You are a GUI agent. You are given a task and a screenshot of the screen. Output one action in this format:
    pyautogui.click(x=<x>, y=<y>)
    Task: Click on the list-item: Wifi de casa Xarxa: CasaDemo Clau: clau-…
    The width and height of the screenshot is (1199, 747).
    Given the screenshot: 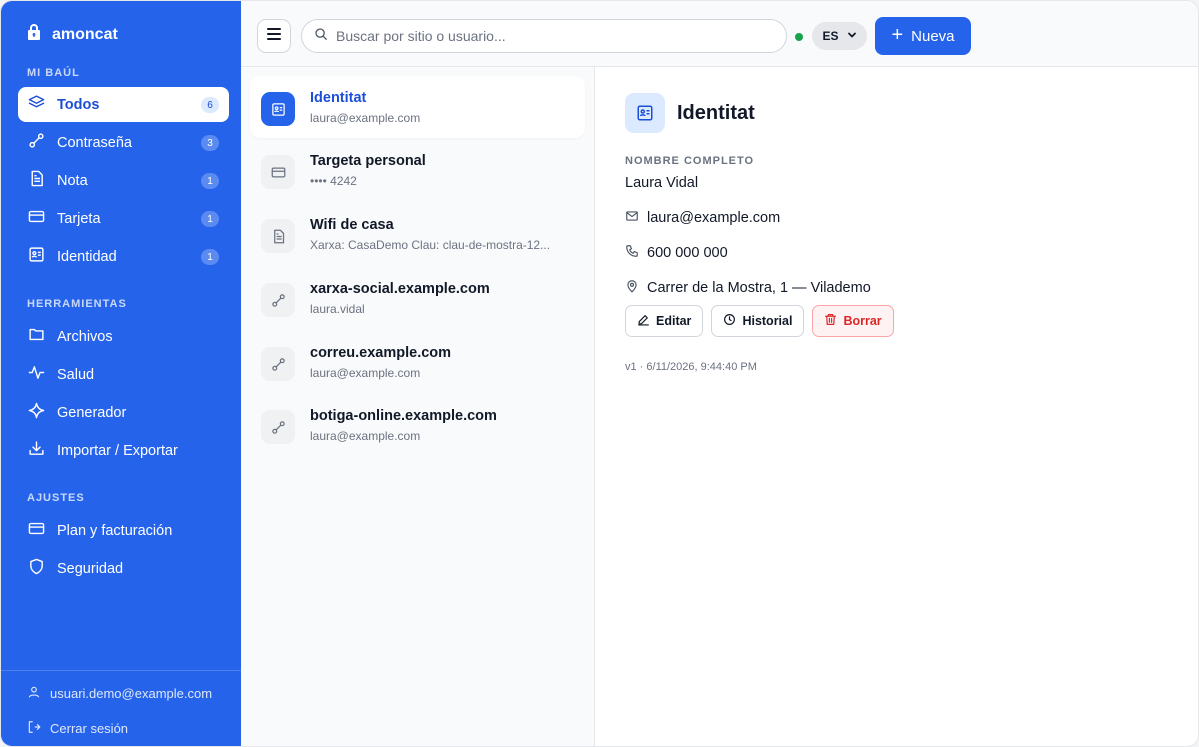 What is the action you would take?
    pyautogui.click(x=417, y=234)
    